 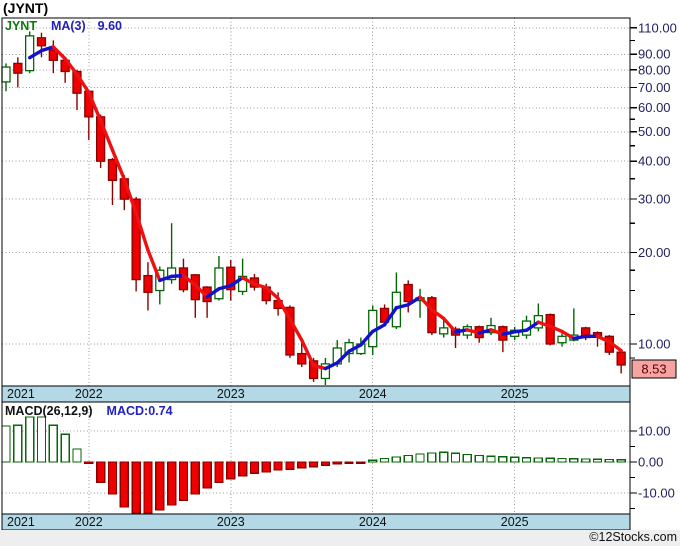 I want to click on price-axis-label: 40.00, so click(x=654, y=161).